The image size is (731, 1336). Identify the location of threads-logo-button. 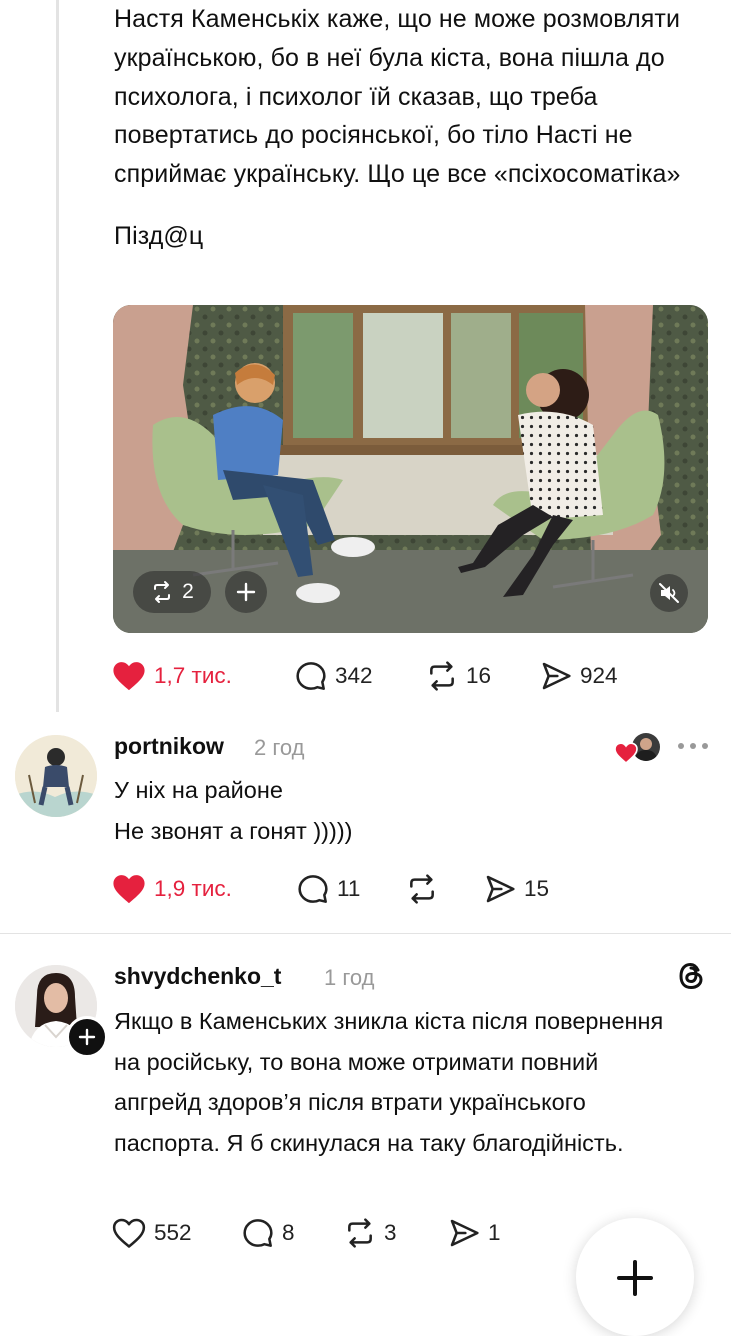
(691, 976).